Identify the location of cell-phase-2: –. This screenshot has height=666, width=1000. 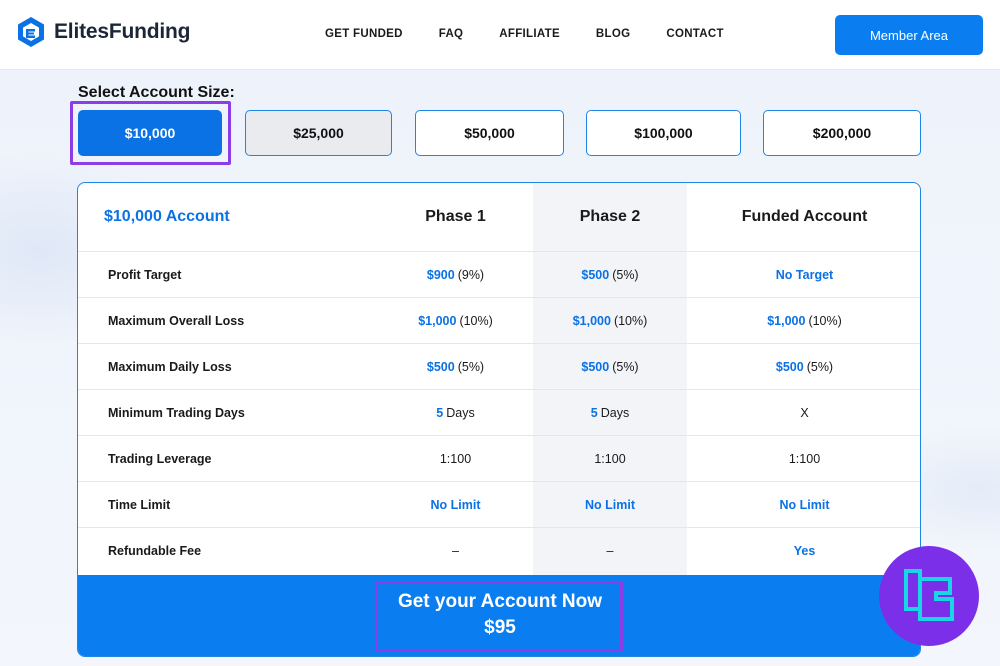
(610, 551).